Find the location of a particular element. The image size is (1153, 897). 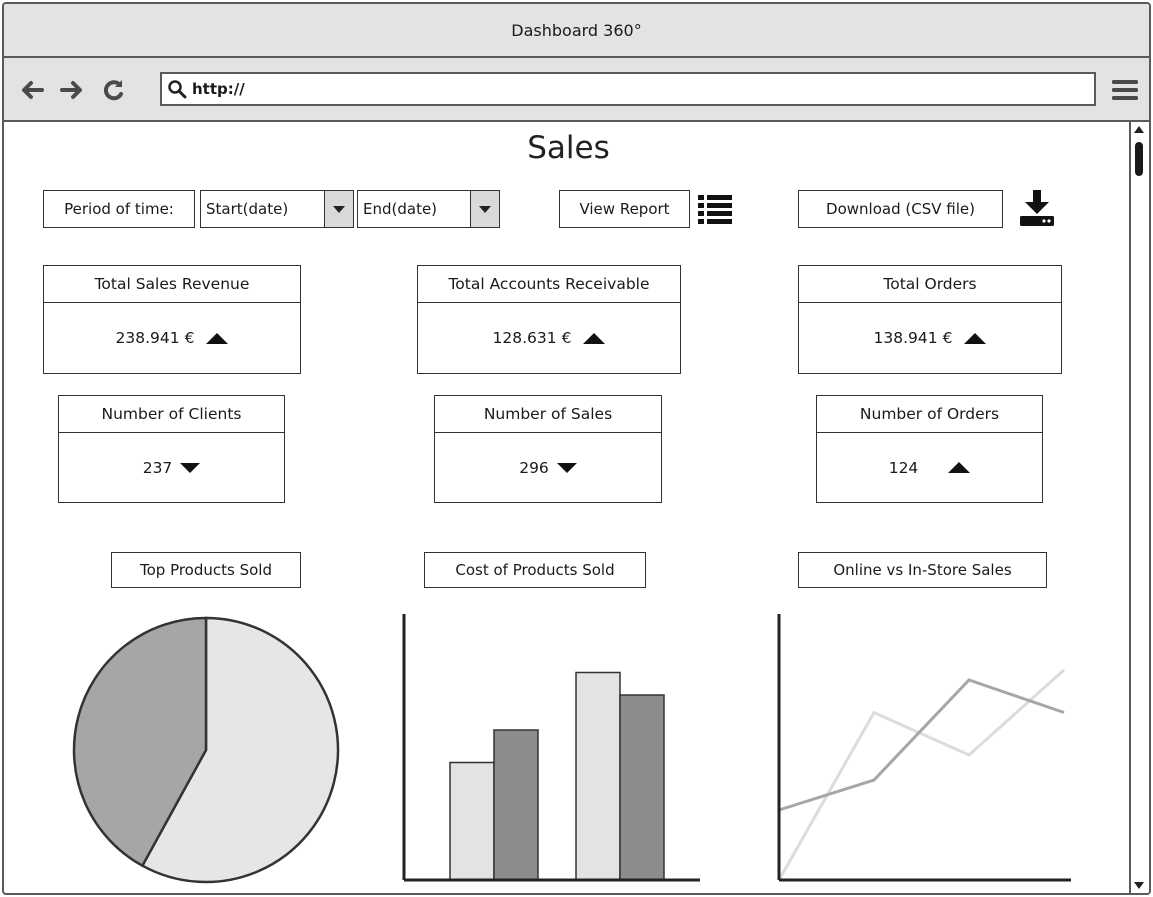

window-title: Dashboard 360° is located at coordinates (576, 30).